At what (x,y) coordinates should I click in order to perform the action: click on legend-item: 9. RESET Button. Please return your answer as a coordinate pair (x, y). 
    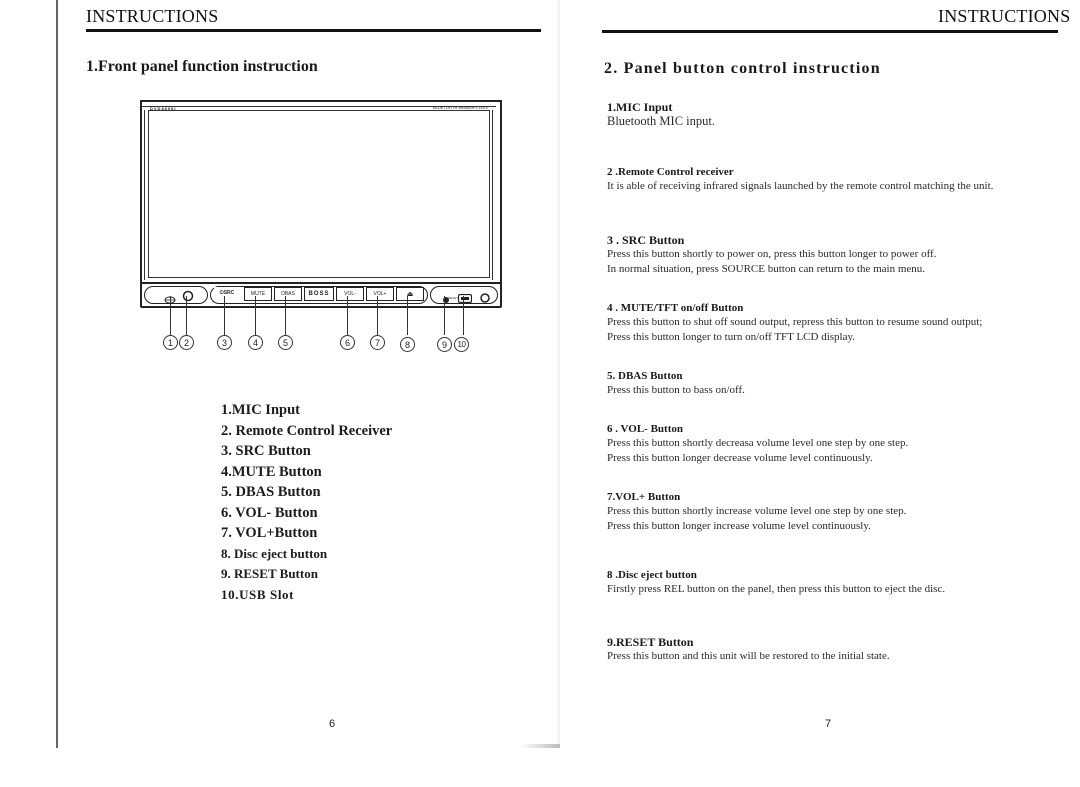
    Looking at the image, I should click on (269, 573).